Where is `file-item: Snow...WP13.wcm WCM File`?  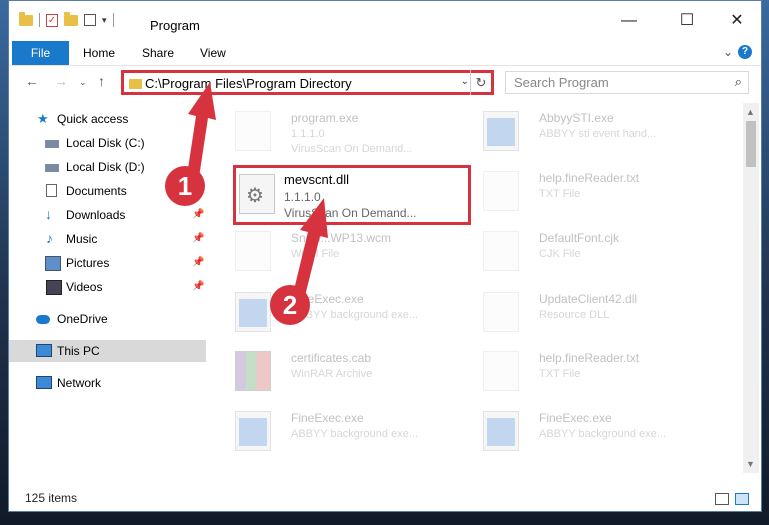 file-item: Snow...WP13.wcm WCM File is located at coordinates (329, 251).